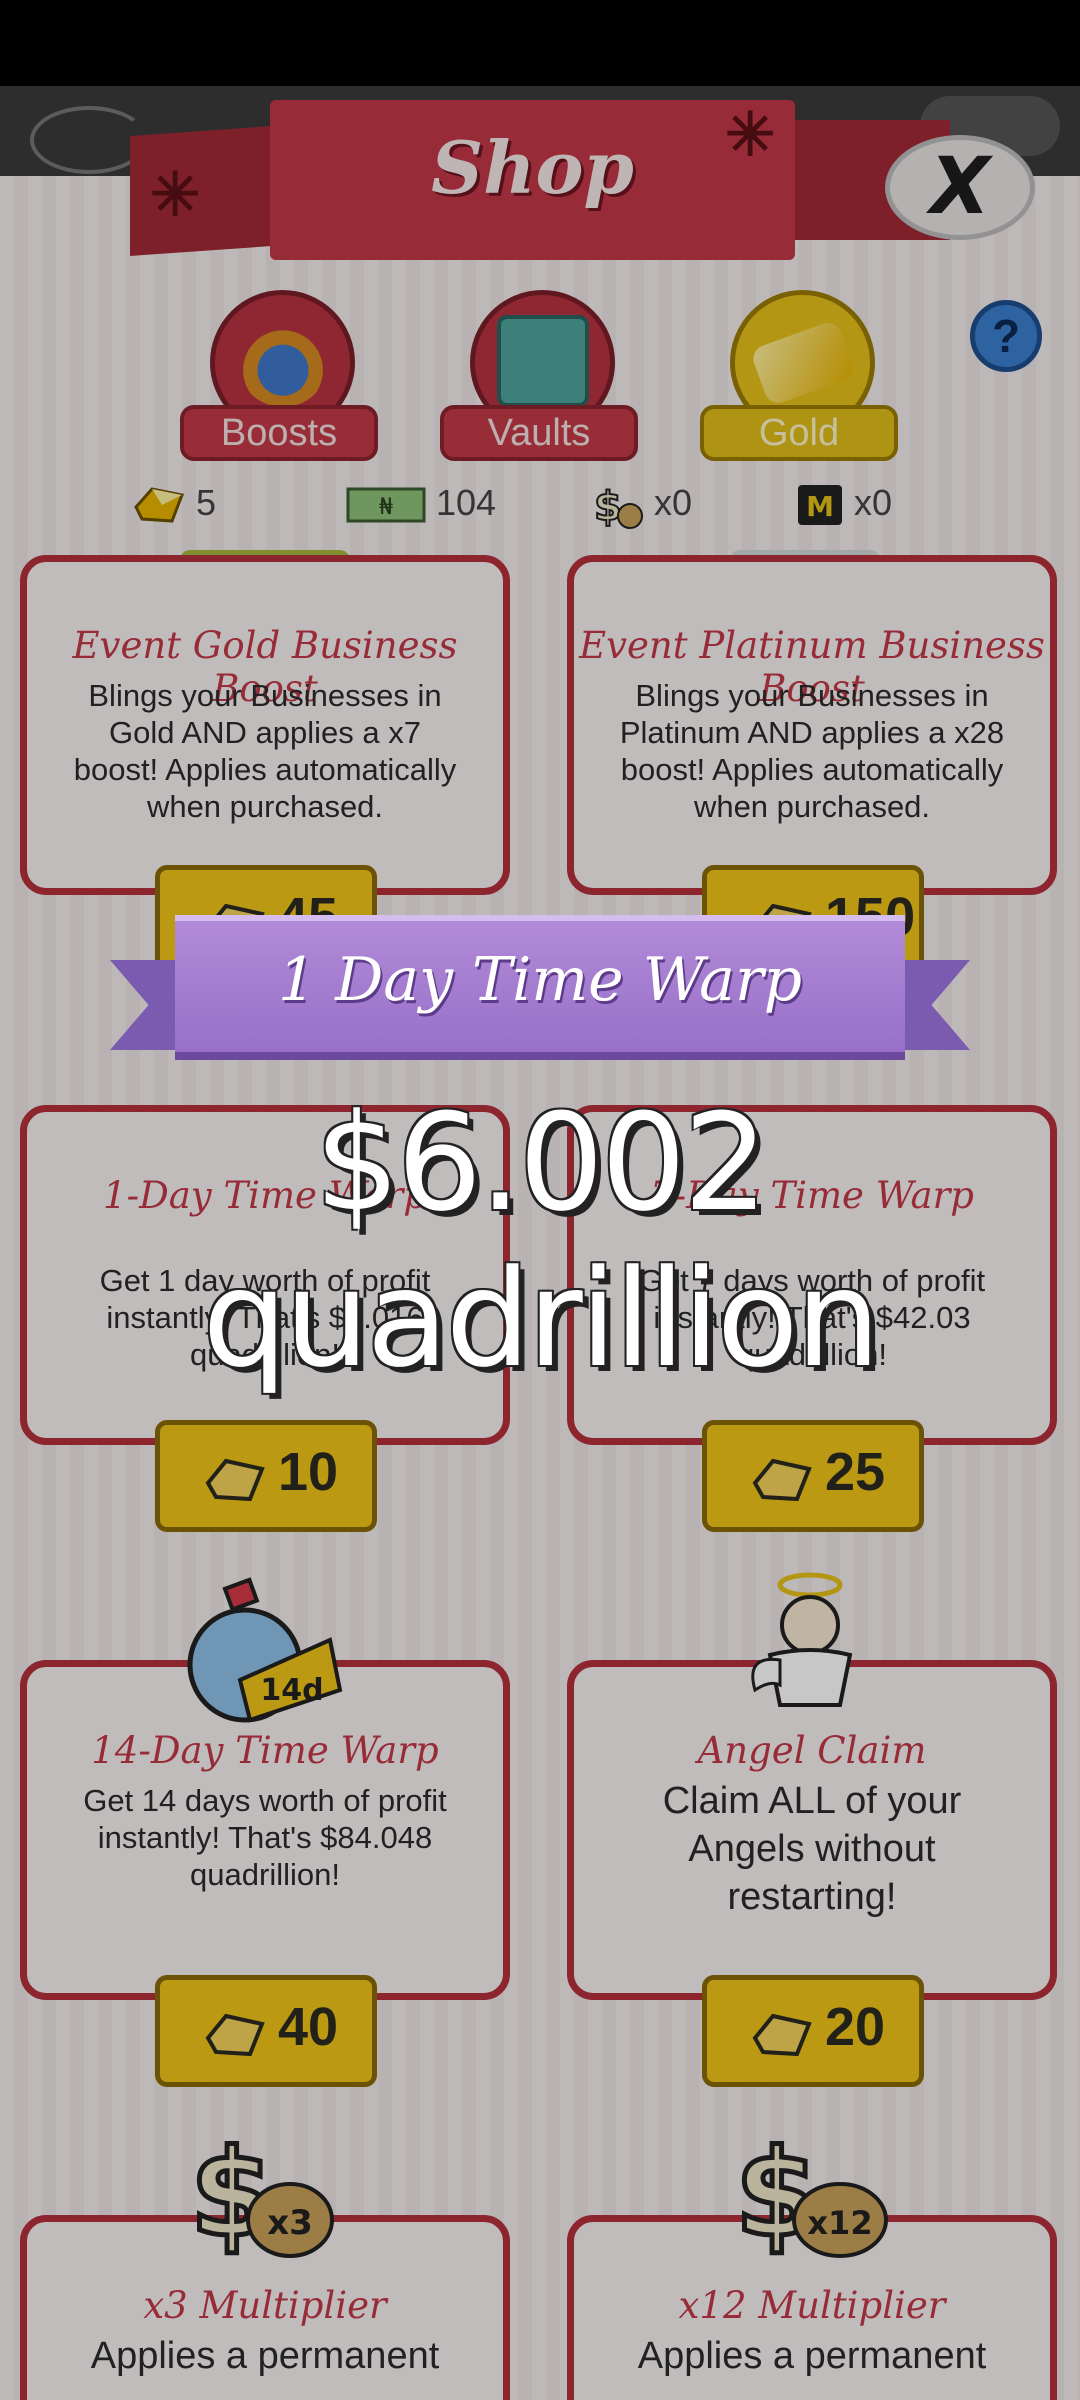 This screenshot has width=1080, height=2400. What do you see at coordinates (844, 503) in the screenshot?
I see `currency-mega-ticket: Mx0` at bounding box center [844, 503].